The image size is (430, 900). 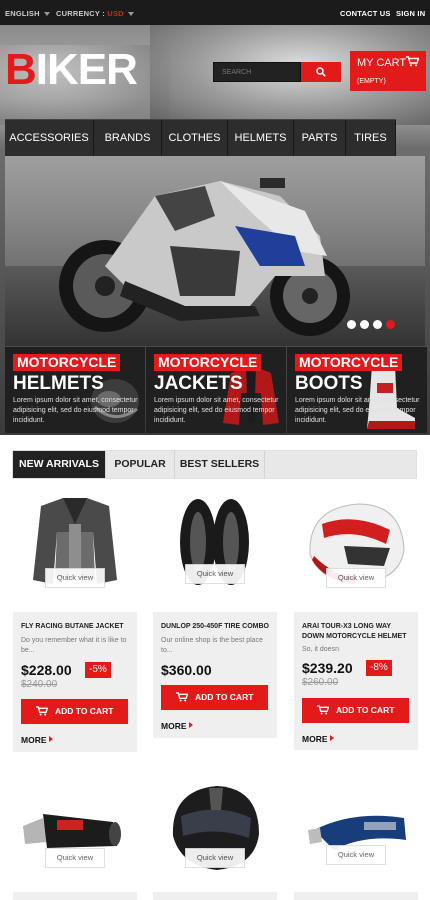 What do you see at coordinates (49, 138) in the screenshot?
I see `nav-item-accessories: ACCESSORIES` at bounding box center [49, 138].